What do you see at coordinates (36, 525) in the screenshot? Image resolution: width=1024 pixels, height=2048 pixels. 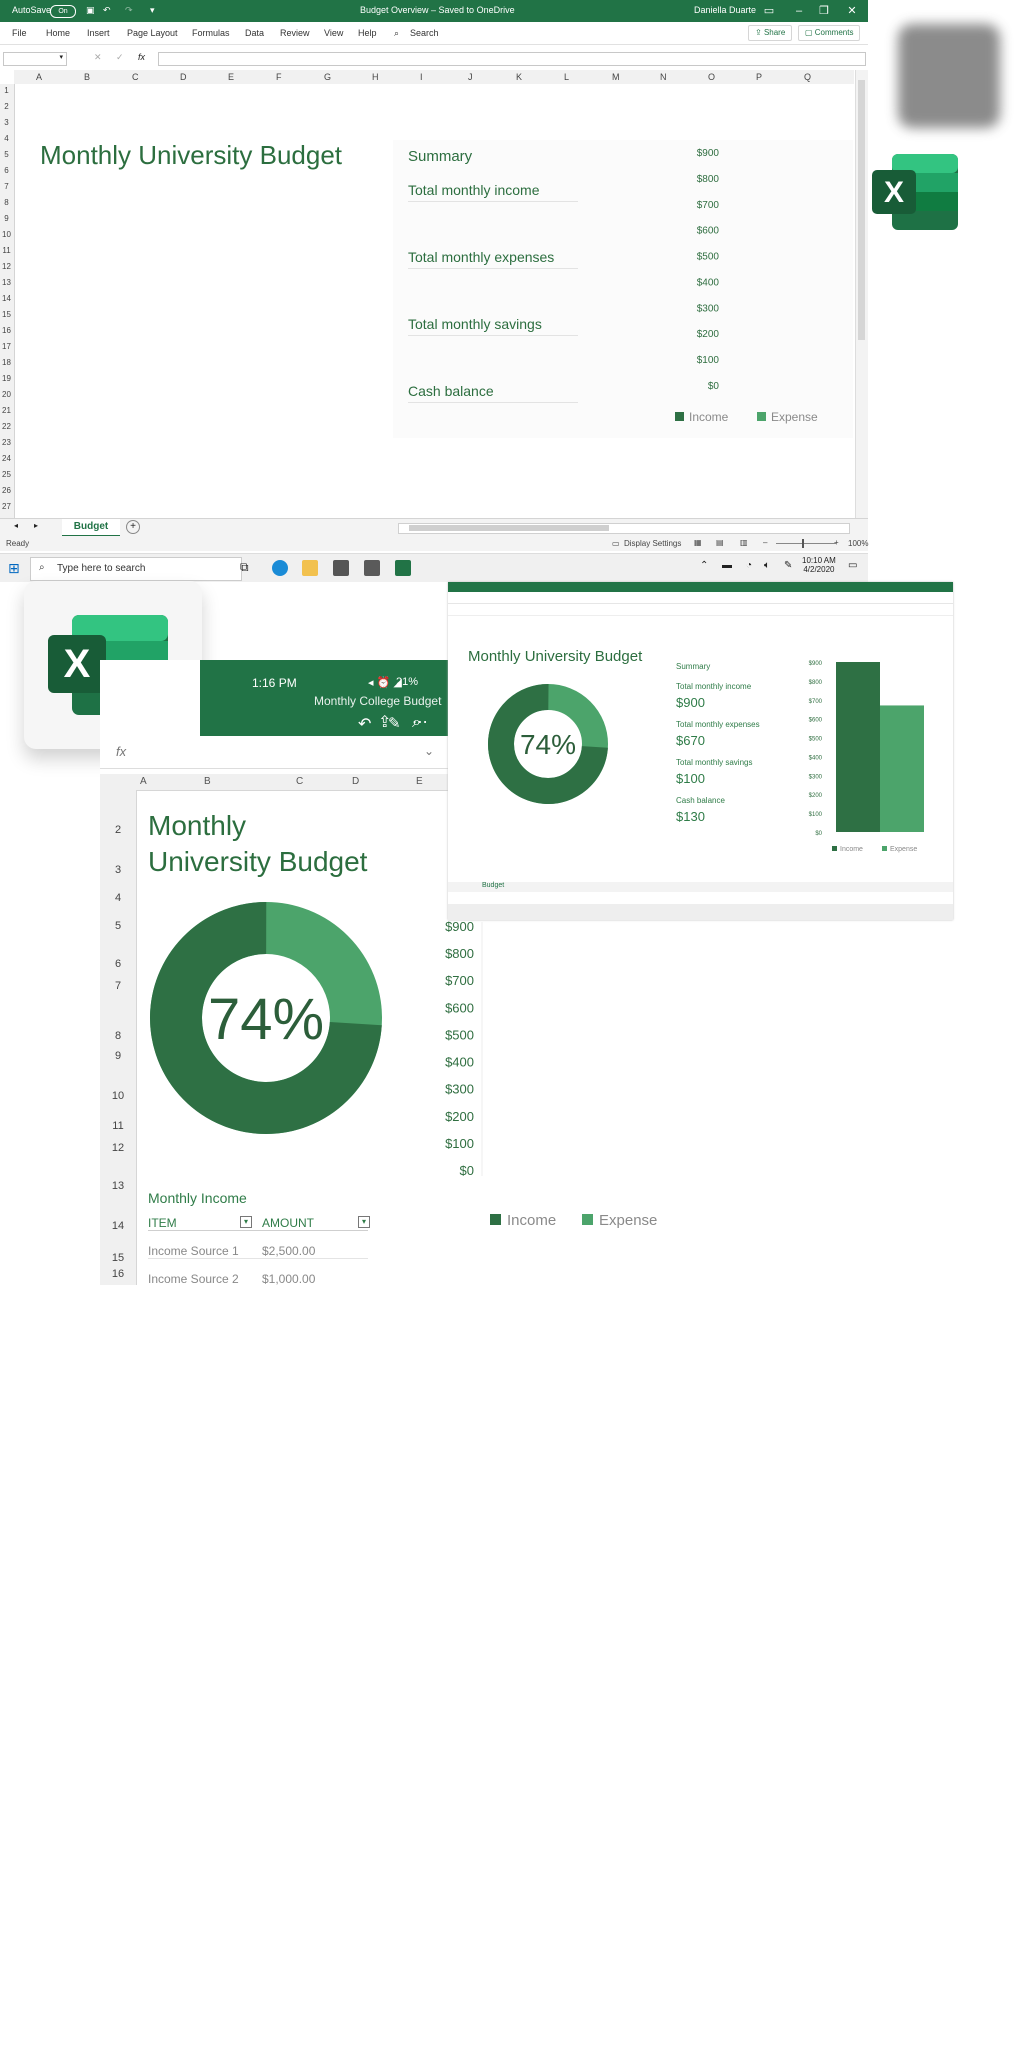 I see `next-sheet-icon: ▸` at bounding box center [36, 525].